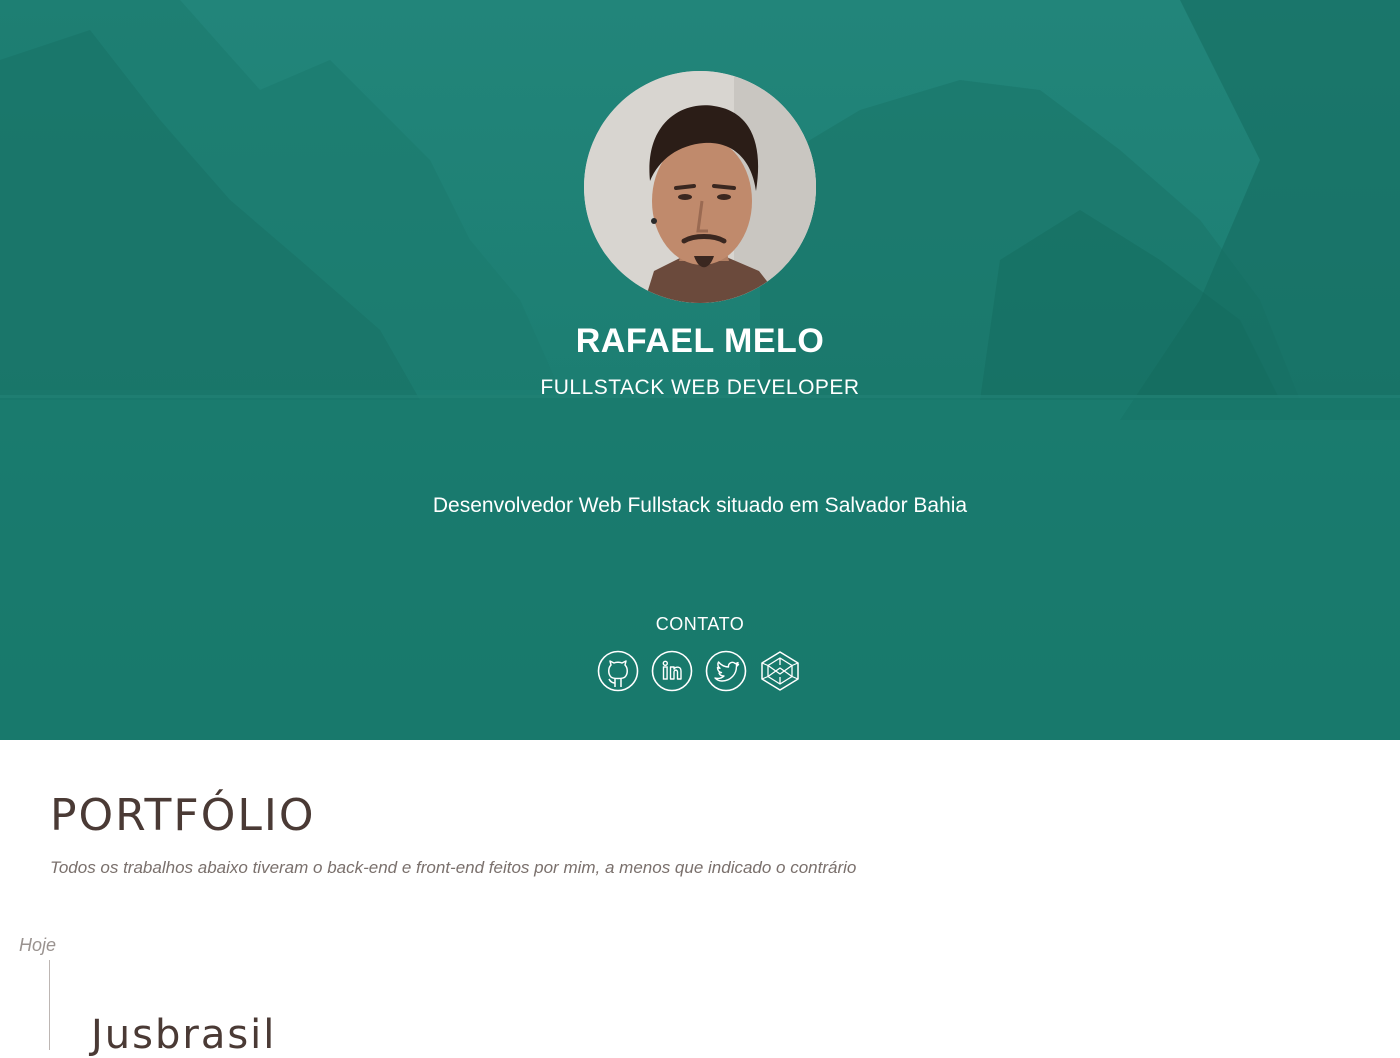 This screenshot has height=1058, width=1400. Describe the element at coordinates (184, 1035) in the screenshot. I see `project-title: Jusbrasil` at that location.